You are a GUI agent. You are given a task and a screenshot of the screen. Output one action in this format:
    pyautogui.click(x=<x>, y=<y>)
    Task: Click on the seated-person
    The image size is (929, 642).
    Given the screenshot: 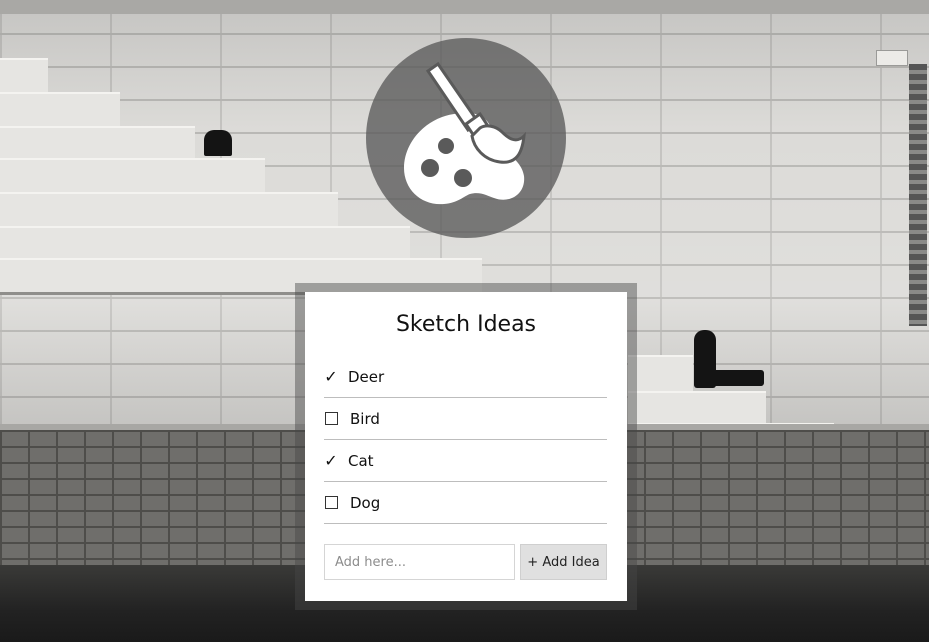 What is the action you would take?
    pyautogui.click(x=218, y=143)
    